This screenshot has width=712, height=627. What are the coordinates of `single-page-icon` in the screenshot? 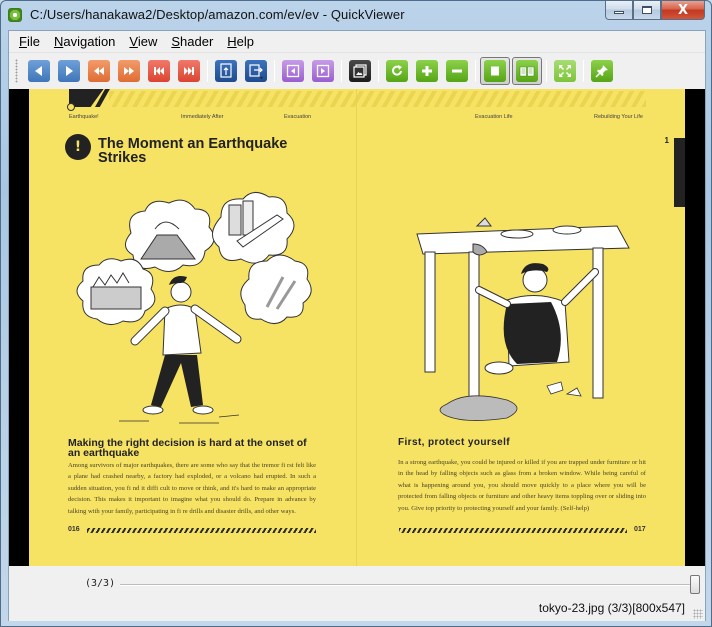 It's located at (495, 70).